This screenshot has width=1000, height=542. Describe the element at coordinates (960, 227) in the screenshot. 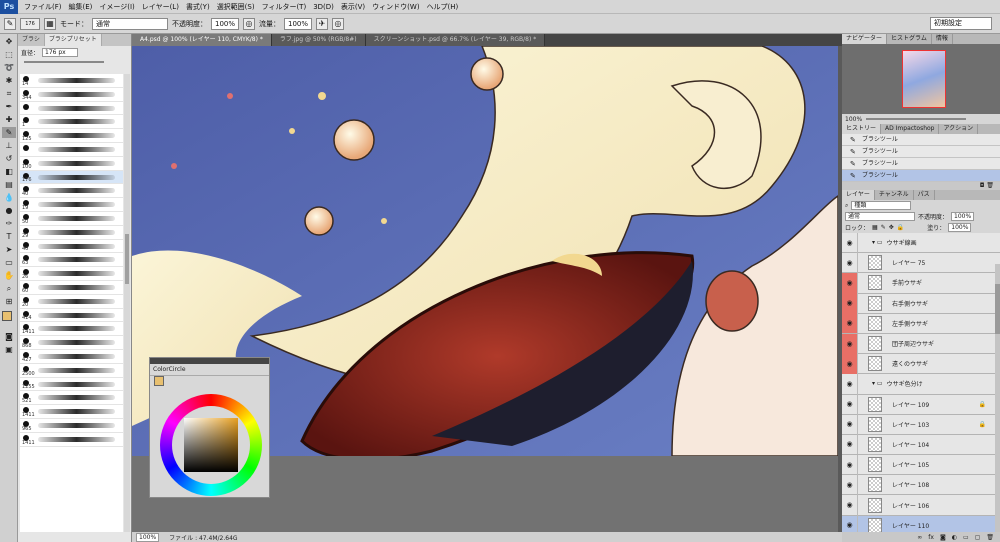

I see `fill-input: 100%` at that location.